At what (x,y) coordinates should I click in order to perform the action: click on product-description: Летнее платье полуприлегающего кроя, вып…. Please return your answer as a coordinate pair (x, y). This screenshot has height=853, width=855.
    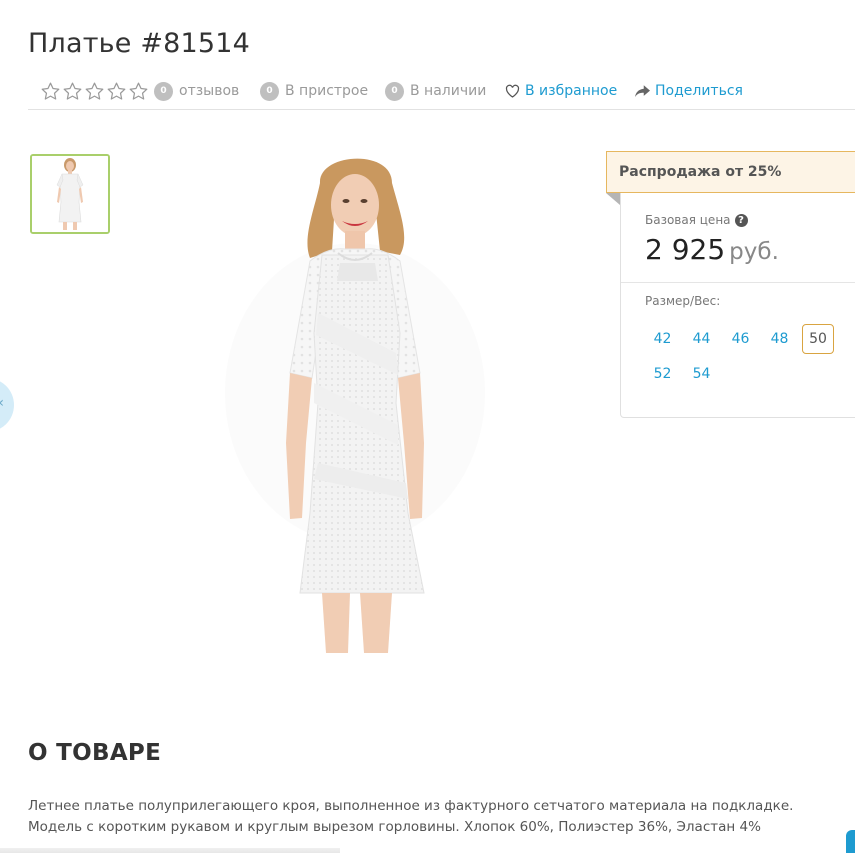
    Looking at the image, I should click on (411, 816).